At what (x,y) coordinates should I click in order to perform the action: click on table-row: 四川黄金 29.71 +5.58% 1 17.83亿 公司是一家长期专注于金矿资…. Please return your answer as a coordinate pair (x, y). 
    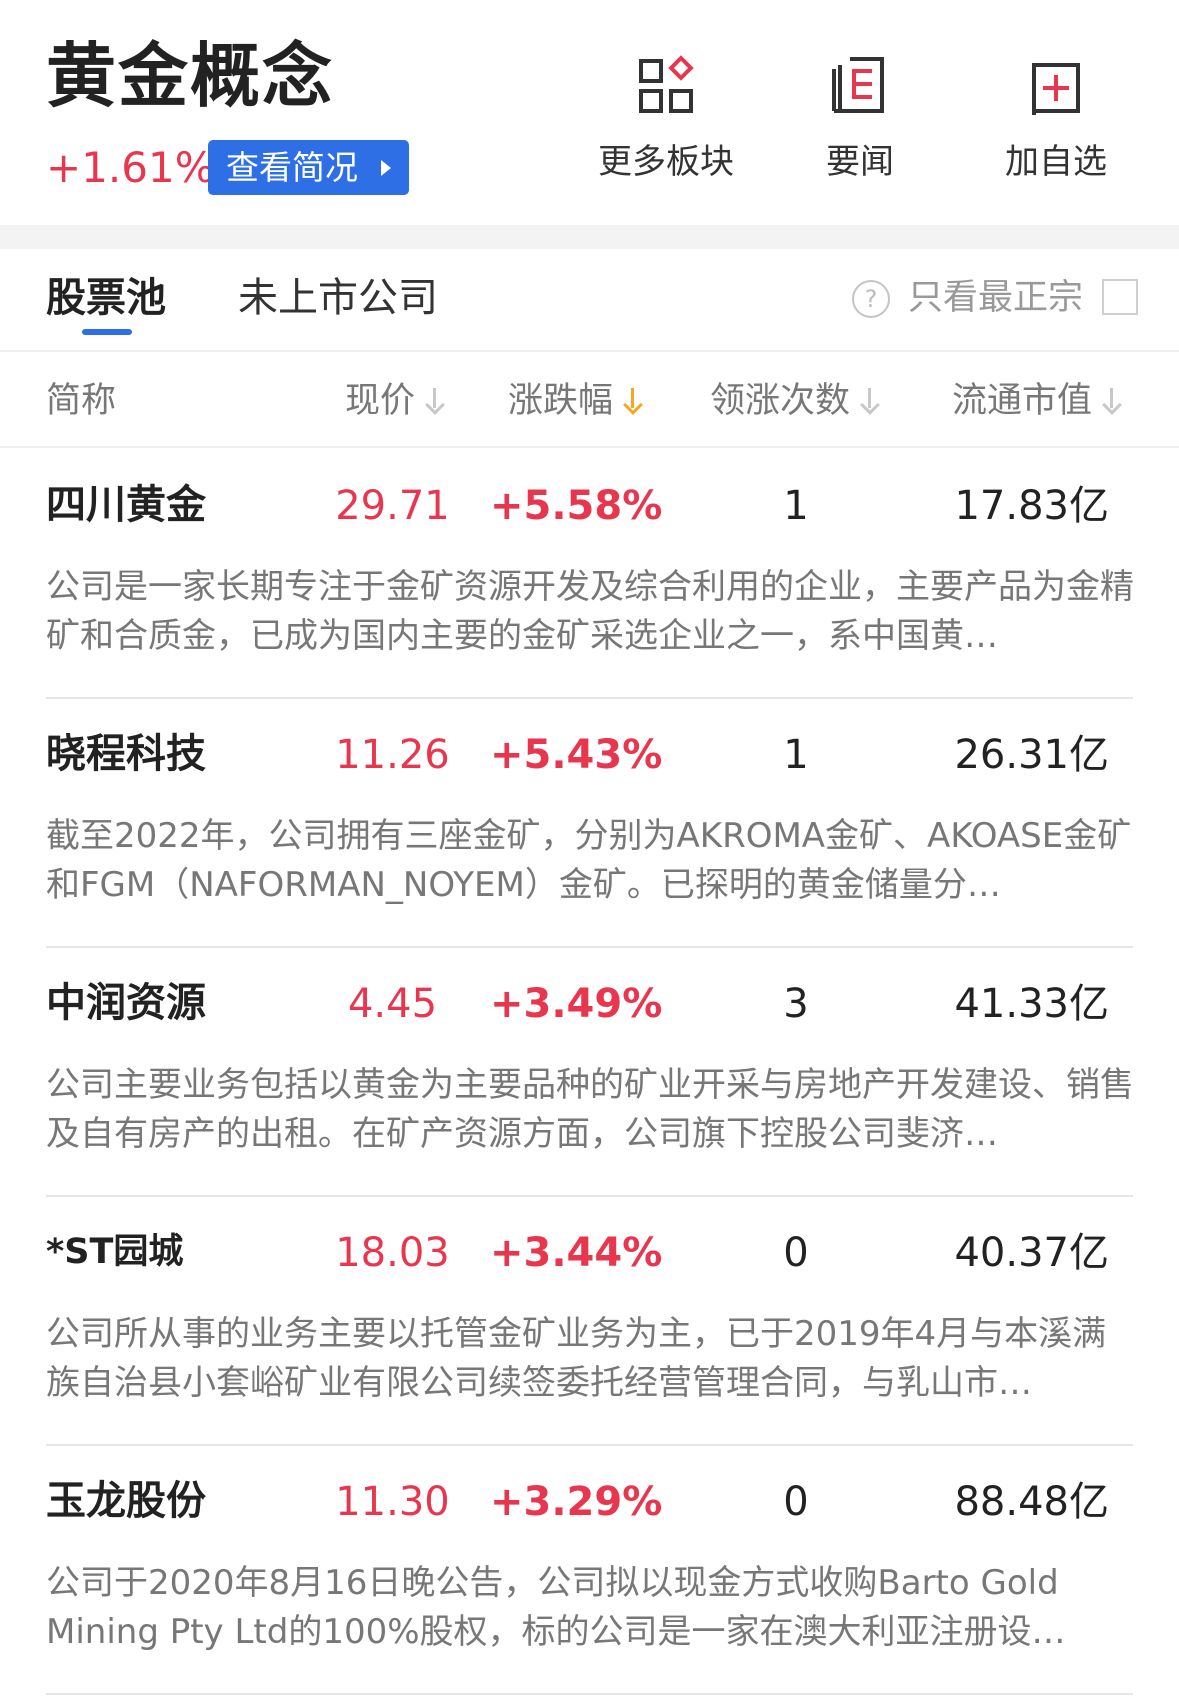
    Looking at the image, I should click on (589, 574).